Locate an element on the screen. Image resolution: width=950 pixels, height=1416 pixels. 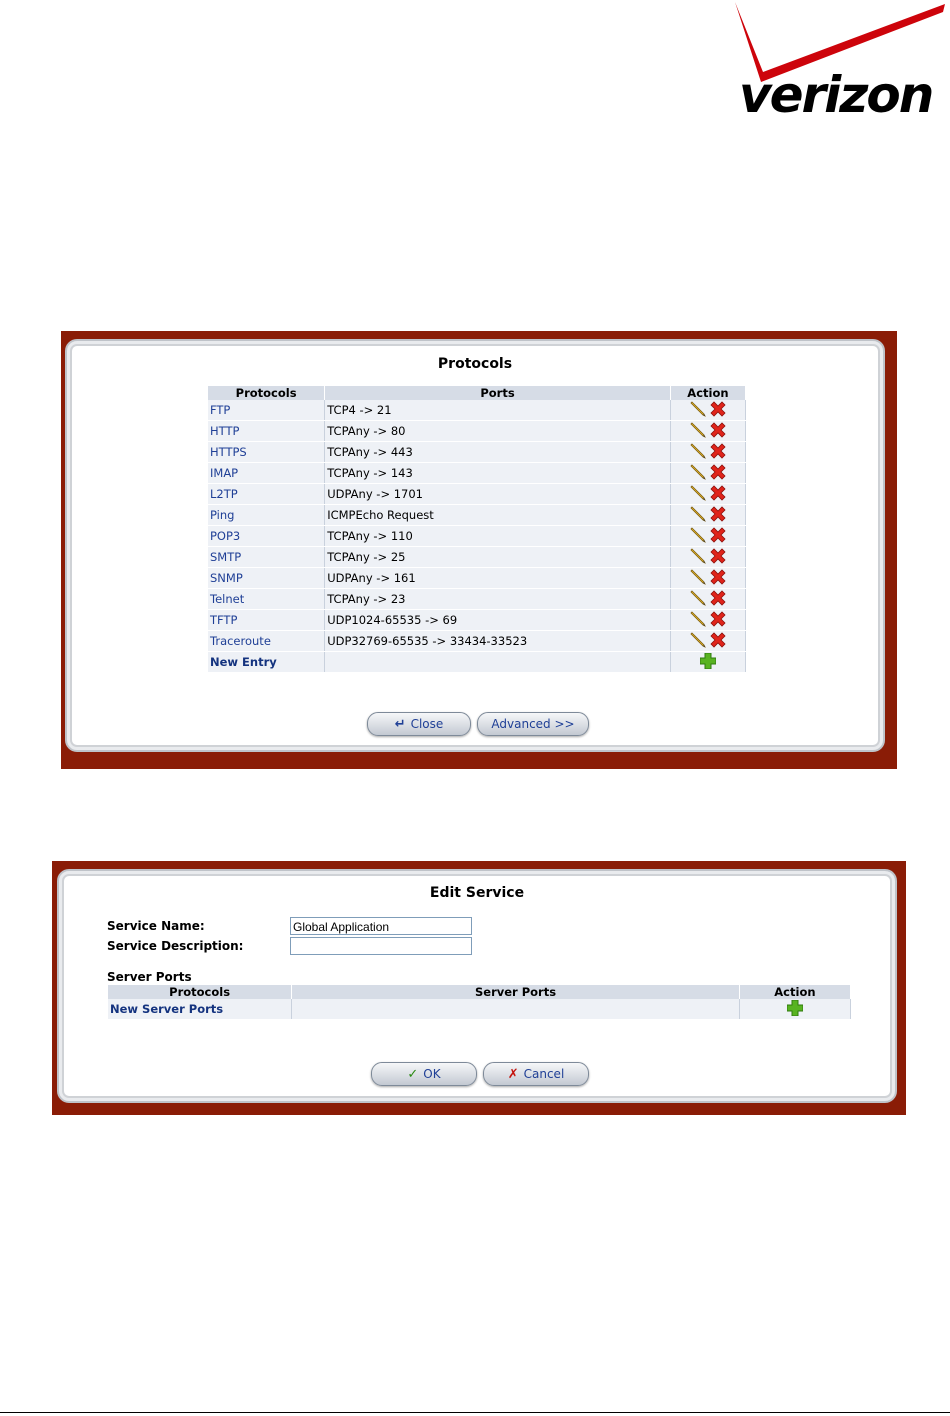
cancel-button-label: Cancel is located at coordinates (544, 1074).